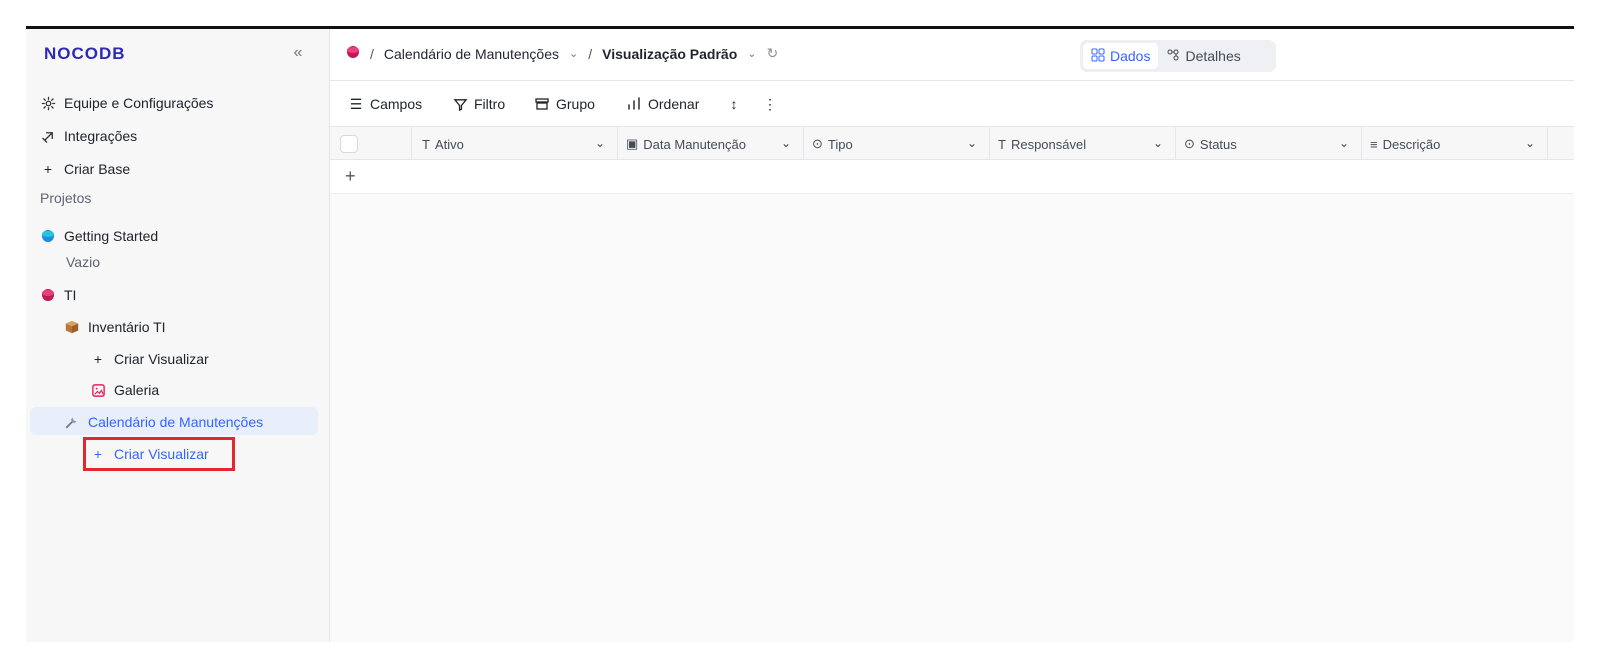 The image size is (1600, 668). What do you see at coordinates (515, 144) in the screenshot?
I see `column-active: T Ativo ⌄` at bounding box center [515, 144].